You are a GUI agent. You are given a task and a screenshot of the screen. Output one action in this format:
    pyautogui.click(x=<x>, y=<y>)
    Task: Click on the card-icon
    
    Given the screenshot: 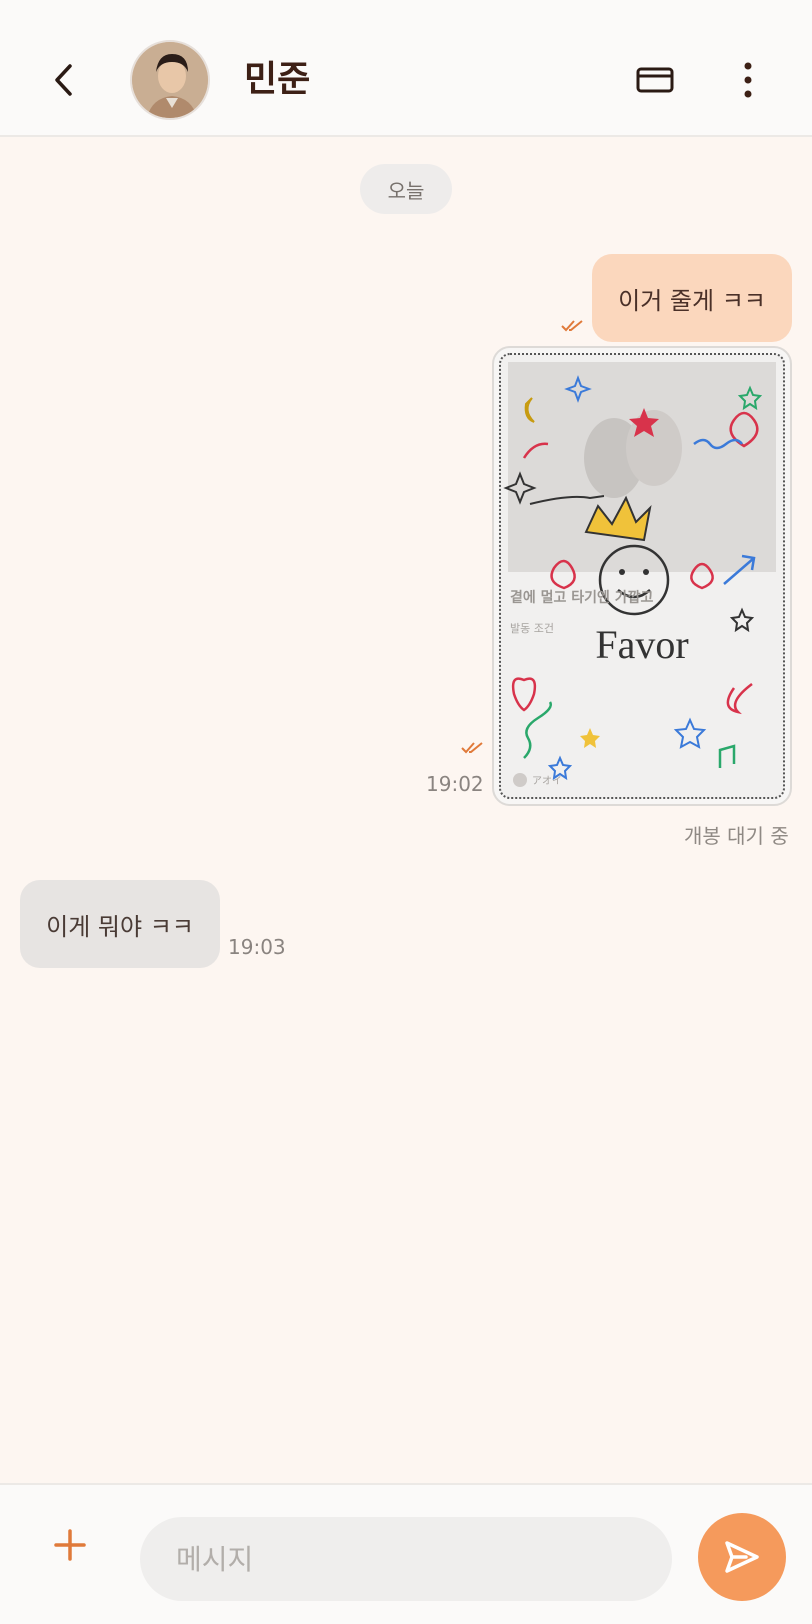 What is the action you would take?
    pyautogui.click(x=655, y=80)
    